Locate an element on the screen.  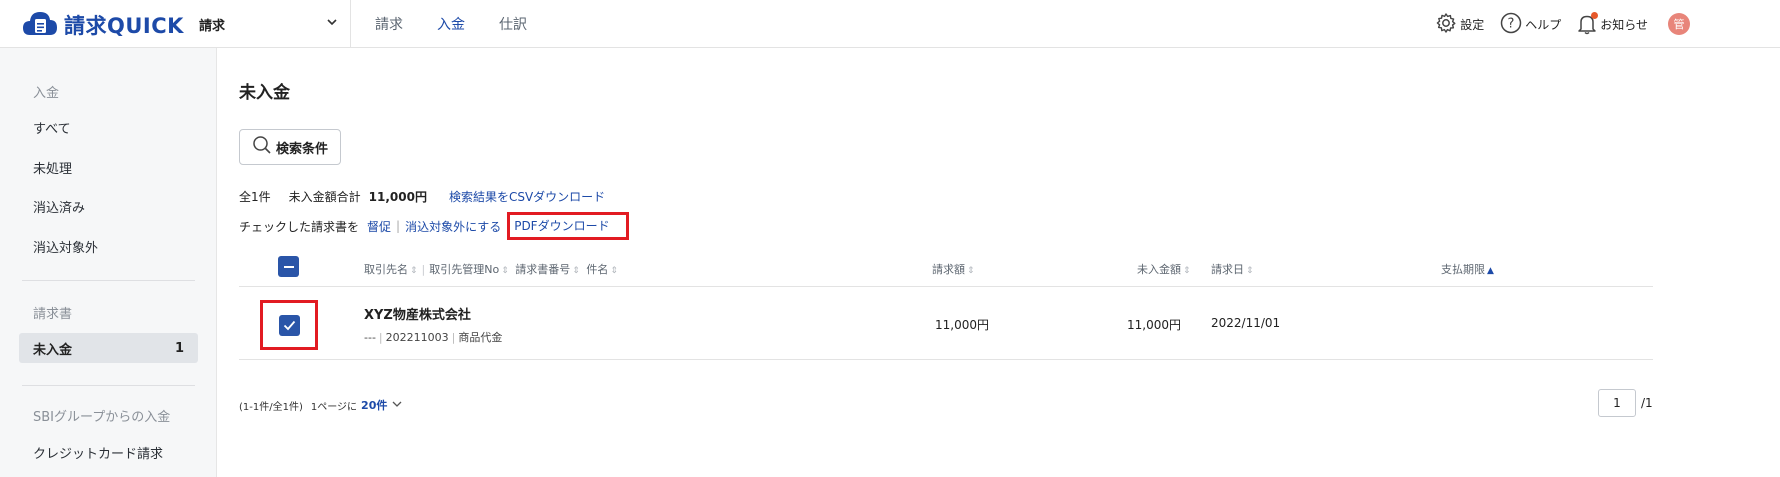
sidebar-item-all: すべて is located at coordinates (52, 127).